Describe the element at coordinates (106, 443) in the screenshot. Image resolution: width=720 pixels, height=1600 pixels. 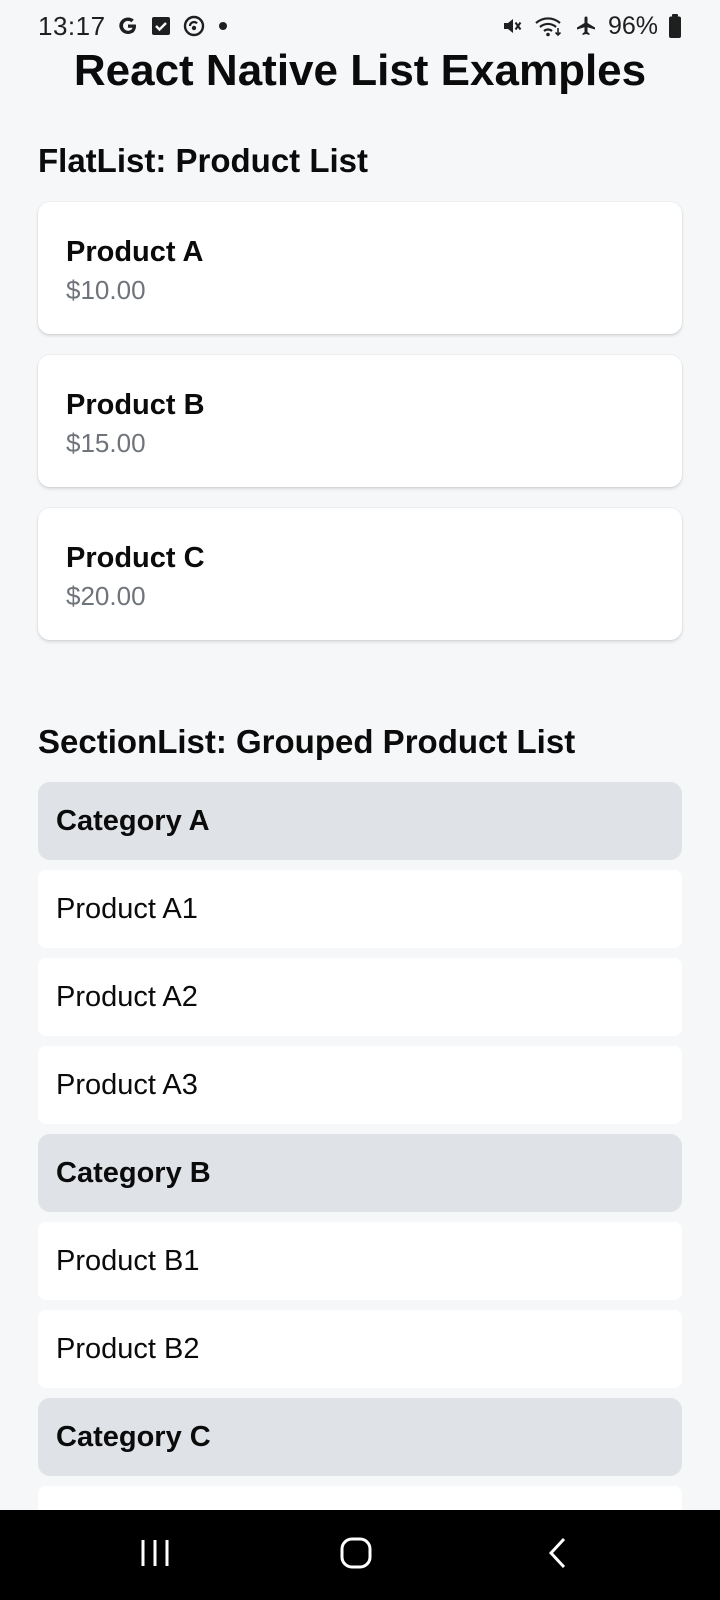
I see `product-price: $15.00` at that location.